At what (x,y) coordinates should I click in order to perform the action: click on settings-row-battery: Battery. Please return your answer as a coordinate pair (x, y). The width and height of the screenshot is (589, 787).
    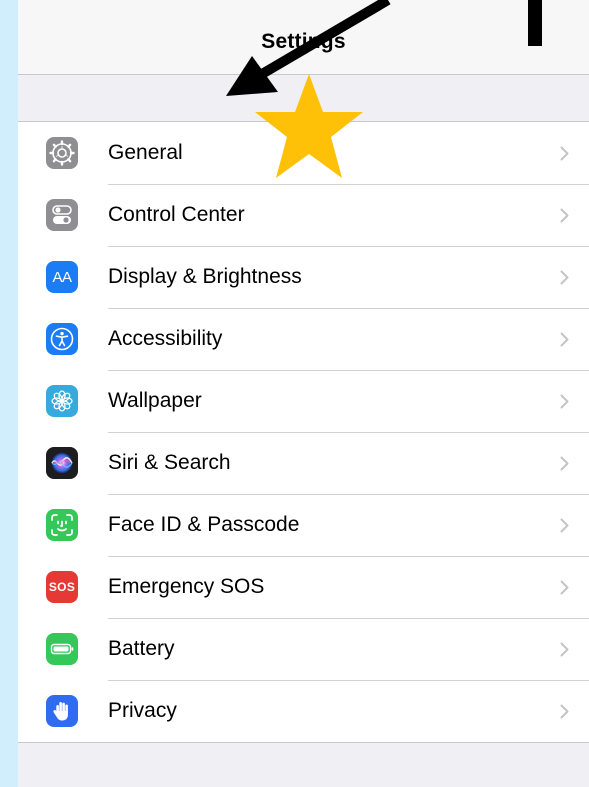
    Looking at the image, I should click on (303, 649).